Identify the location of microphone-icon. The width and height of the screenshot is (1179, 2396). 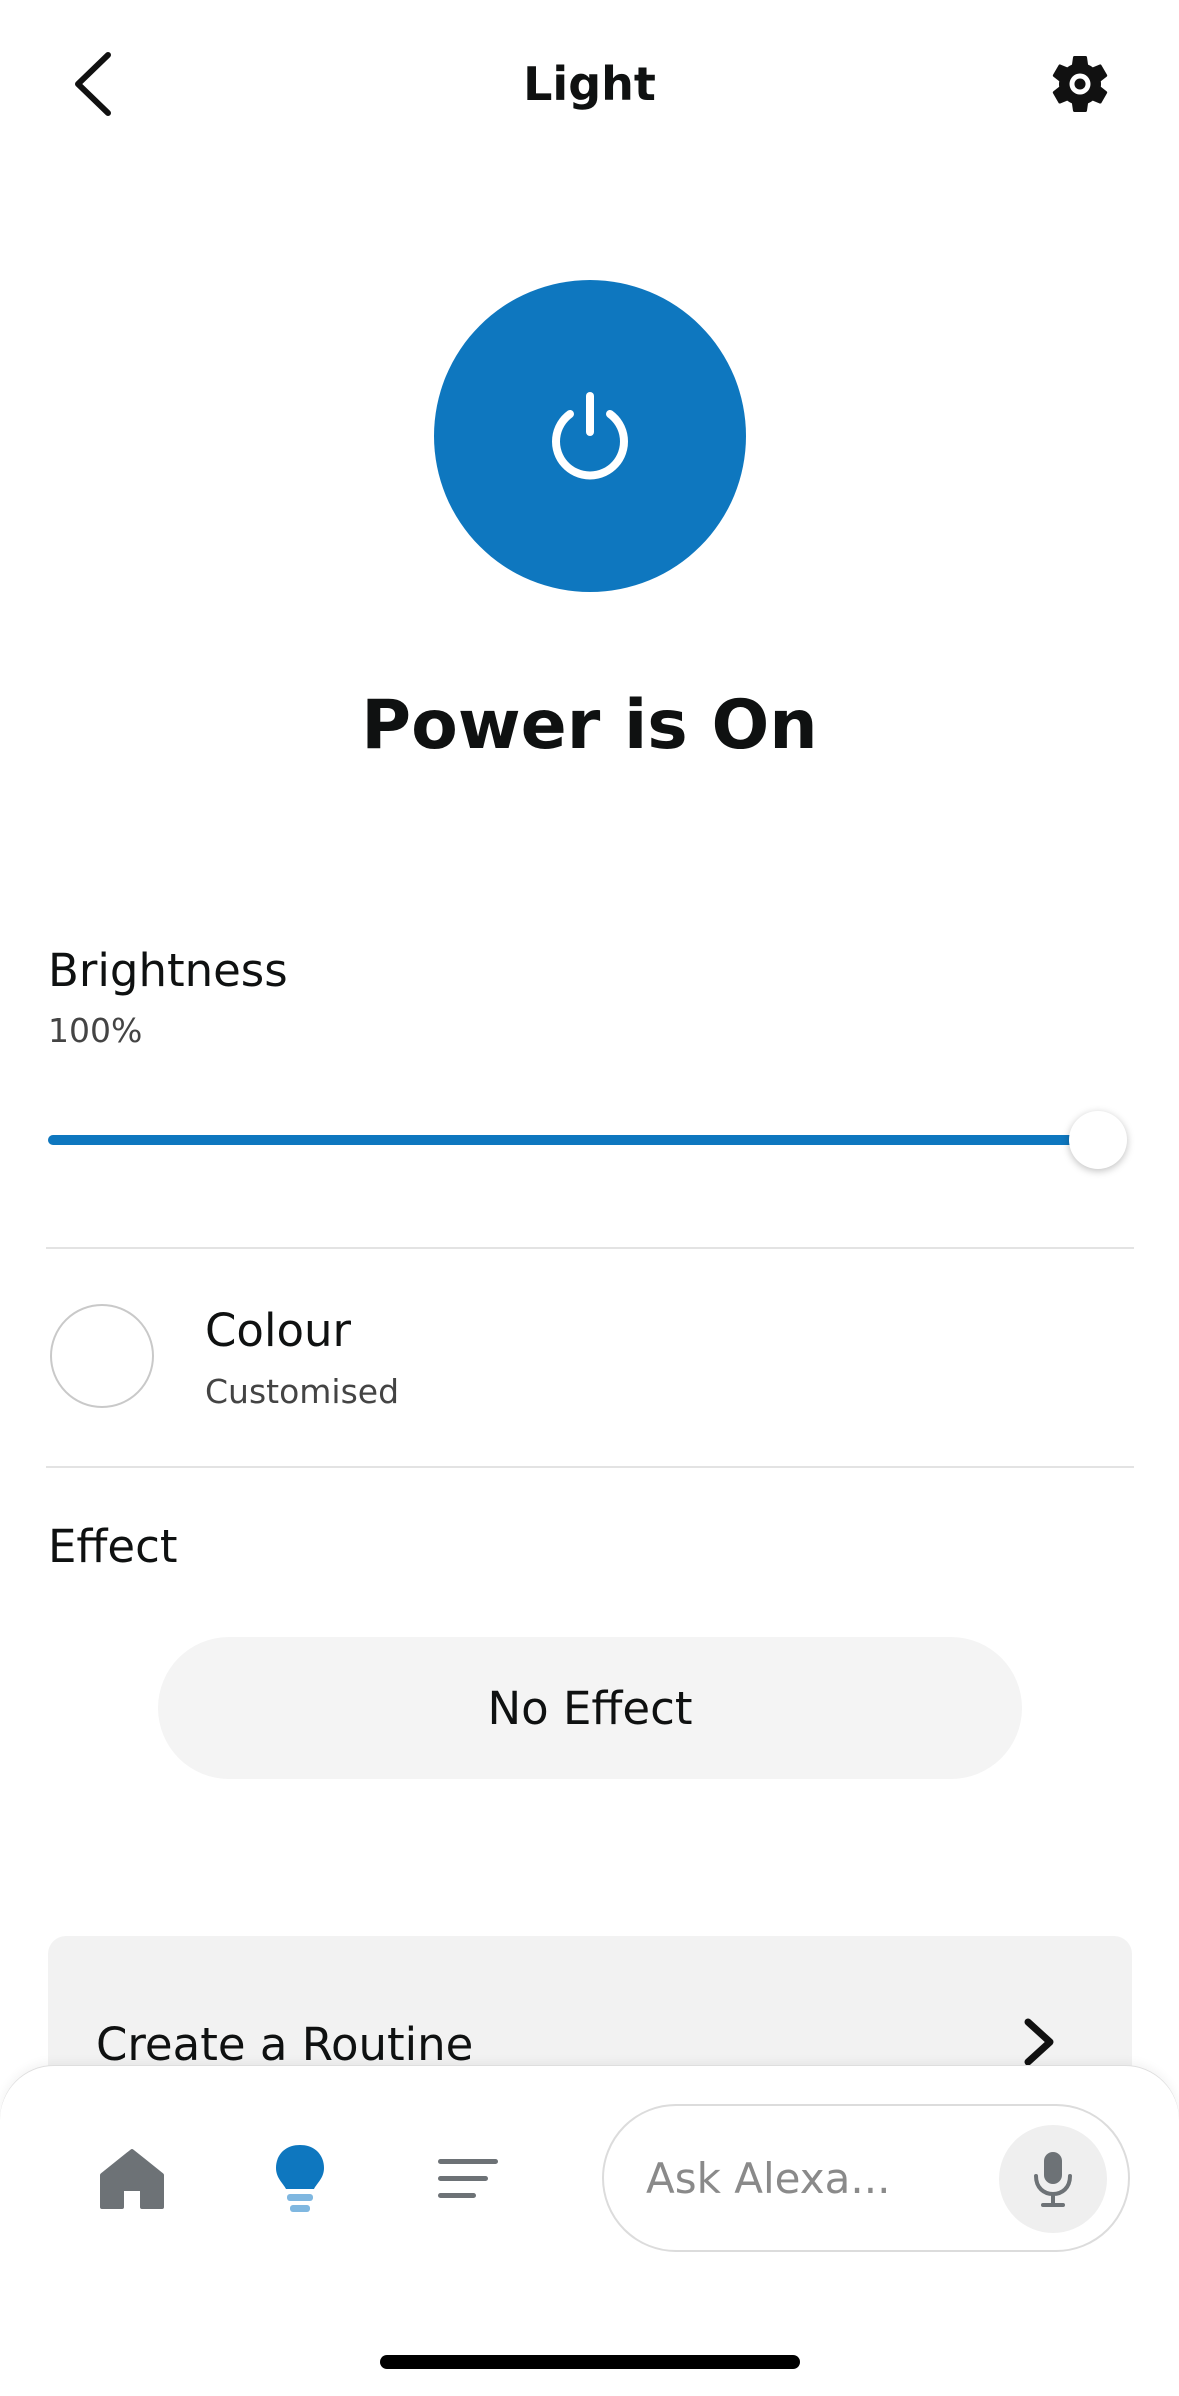
(1053, 2179).